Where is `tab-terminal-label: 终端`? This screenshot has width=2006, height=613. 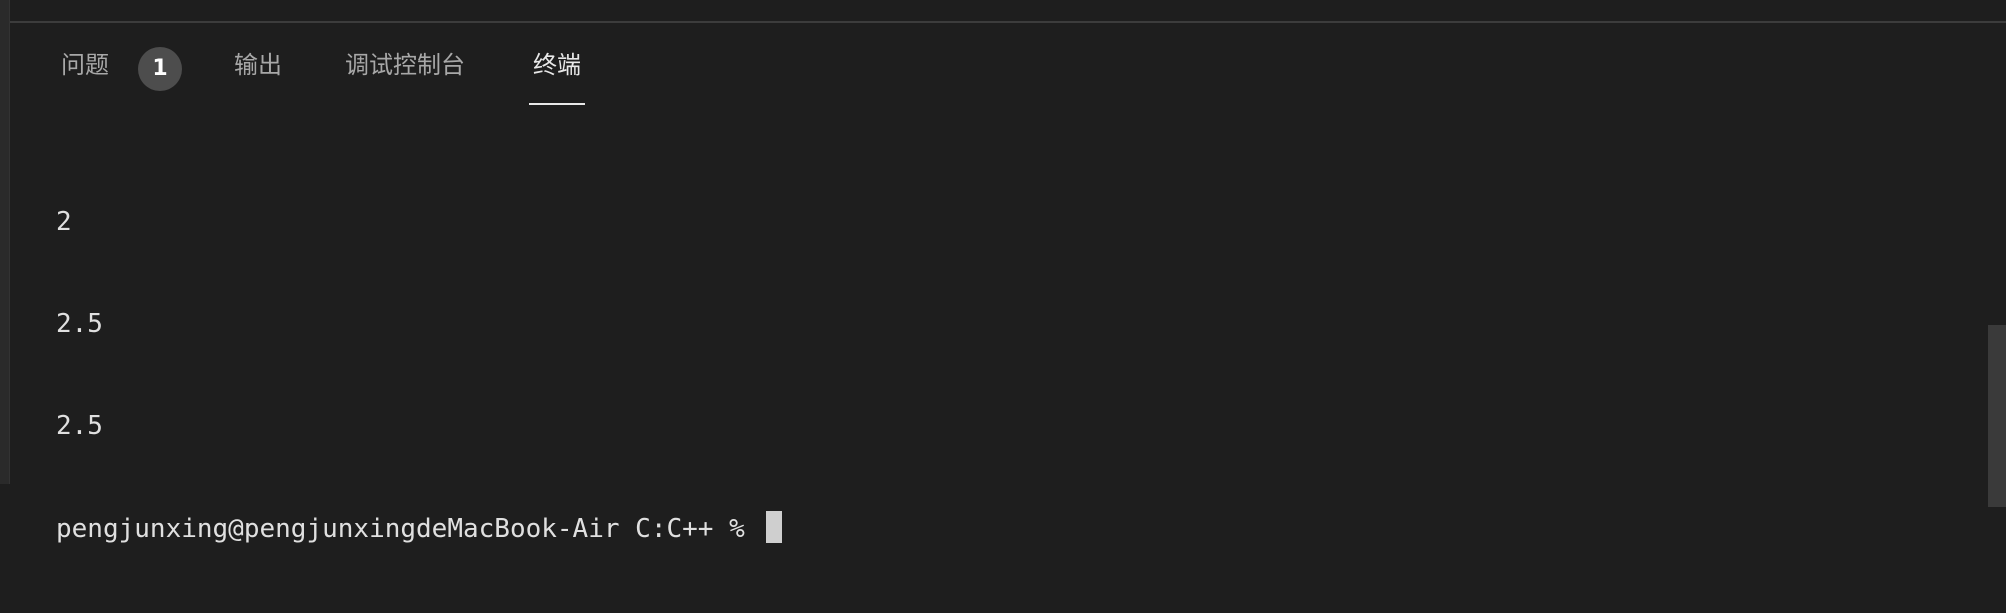
tab-terminal-label: 终端 is located at coordinates (557, 65).